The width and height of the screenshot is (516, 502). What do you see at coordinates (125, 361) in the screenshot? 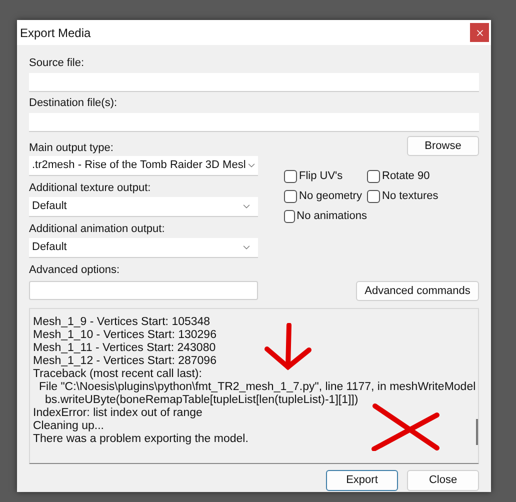
I see `log-line: Mesh_1_12 - Vertices Start: 287096` at bounding box center [125, 361].